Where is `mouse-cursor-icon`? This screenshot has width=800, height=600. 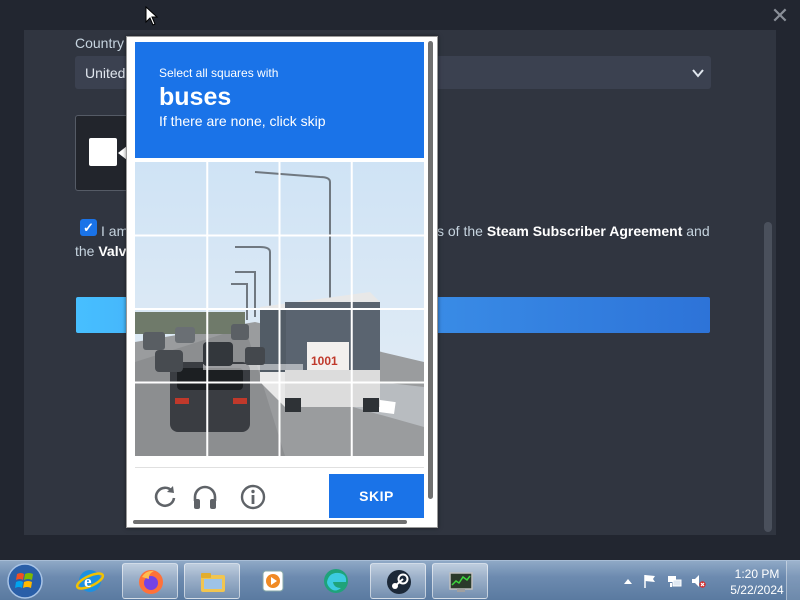
mouse-cursor-icon is located at coordinates (152, 16).